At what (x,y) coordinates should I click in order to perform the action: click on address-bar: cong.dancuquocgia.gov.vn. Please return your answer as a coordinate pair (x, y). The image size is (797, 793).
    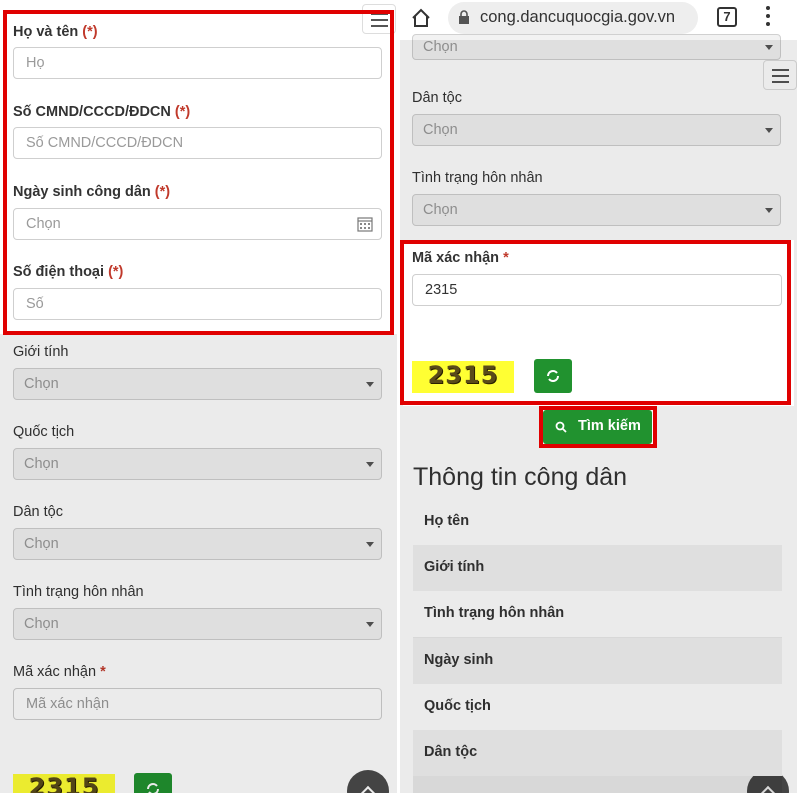
    Looking at the image, I should click on (573, 18).